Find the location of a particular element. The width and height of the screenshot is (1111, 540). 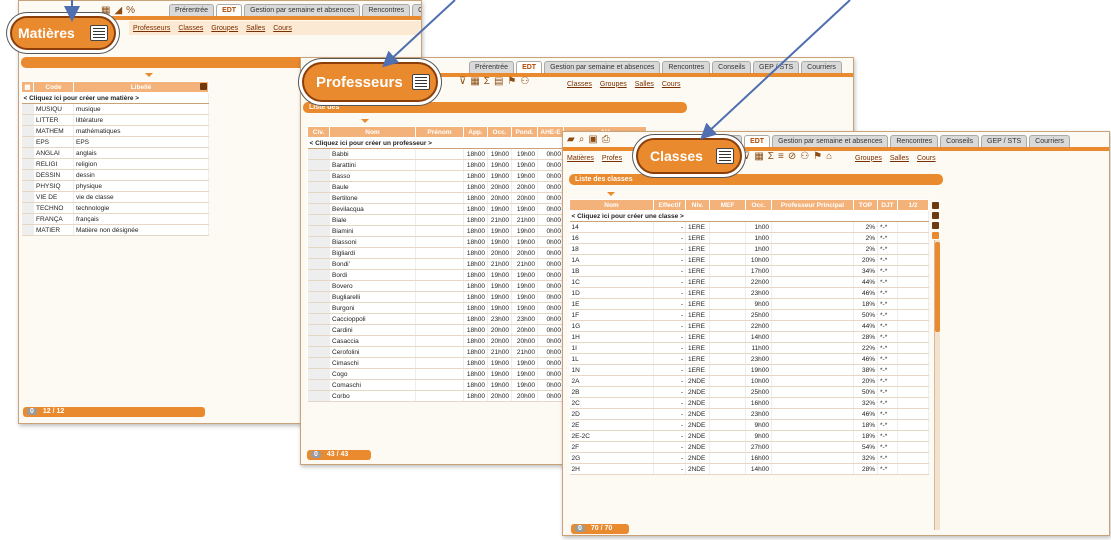

arrow-to-classes is located at coordinates (775, 70).